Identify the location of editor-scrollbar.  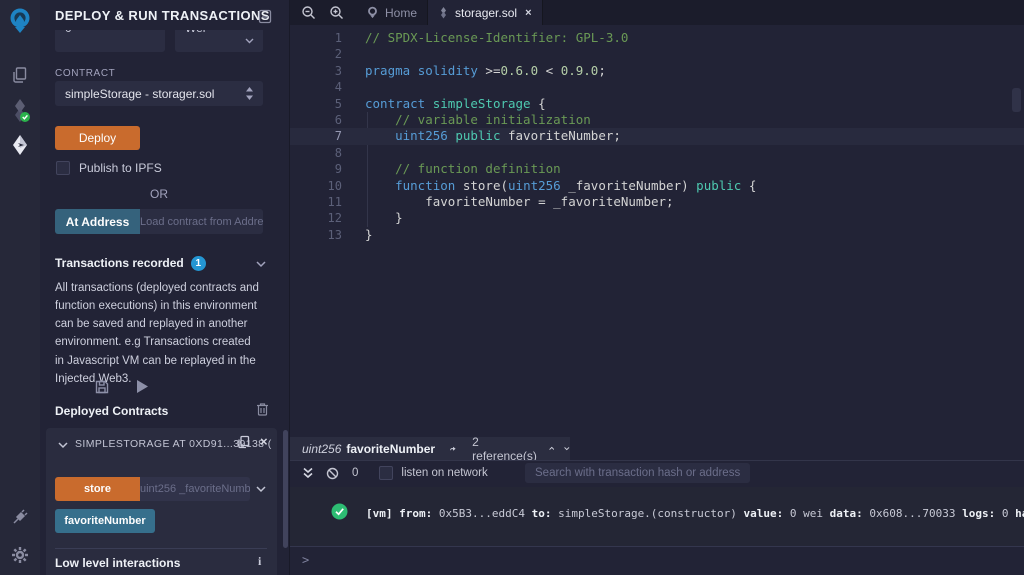
(1016, 100).